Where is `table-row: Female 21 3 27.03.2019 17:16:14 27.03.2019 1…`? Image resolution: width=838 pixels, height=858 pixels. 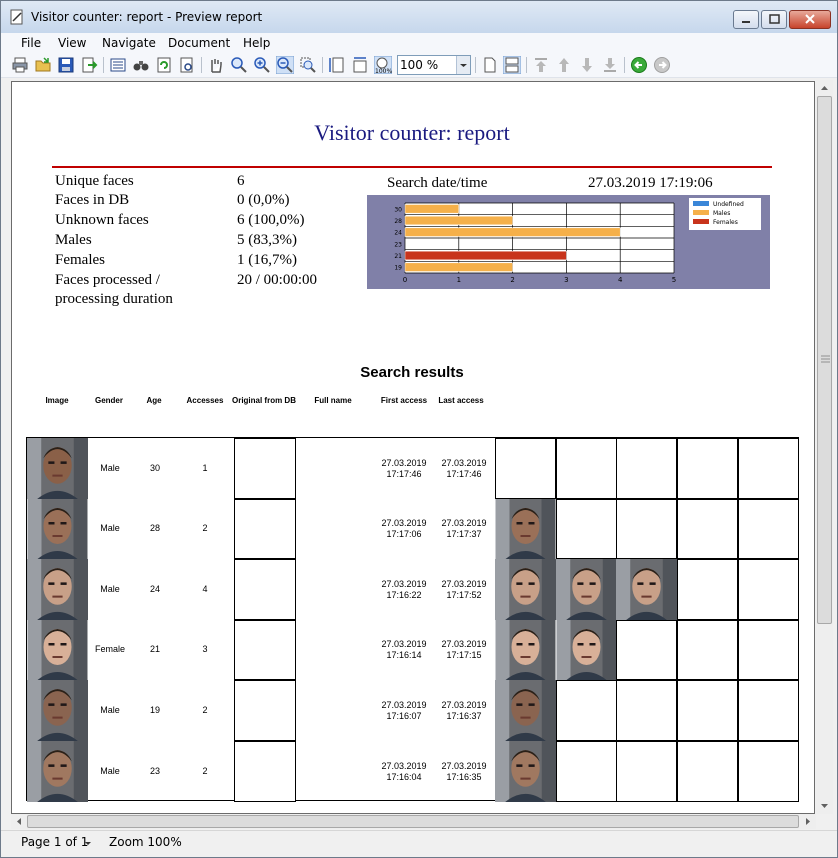
table-row: Female 21 3 27.03.2019 17:16:14 27.03.2019 1… is located at coordinates (413, 650).